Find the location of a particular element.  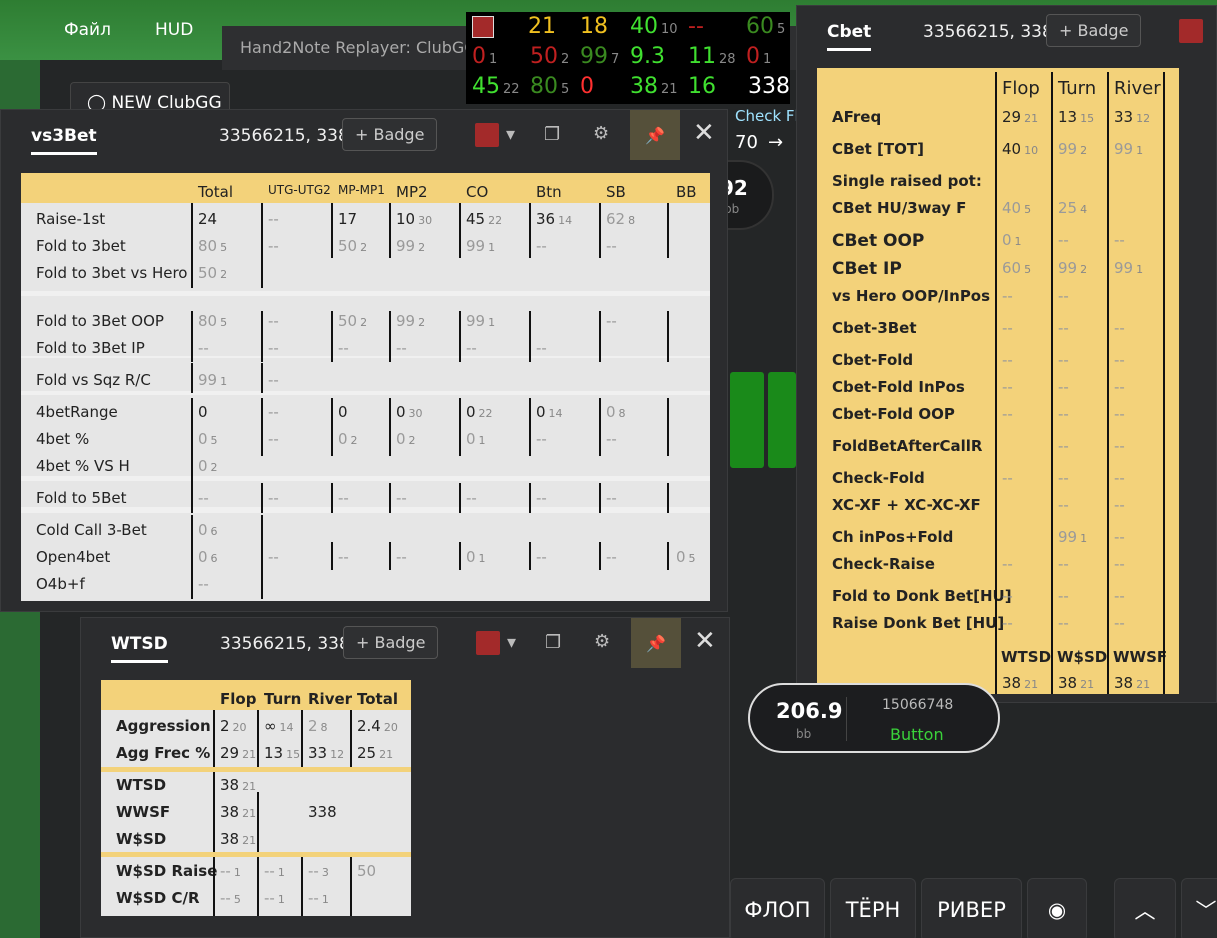

stat-cell: 10 30 is located at coordinates (414, 219).